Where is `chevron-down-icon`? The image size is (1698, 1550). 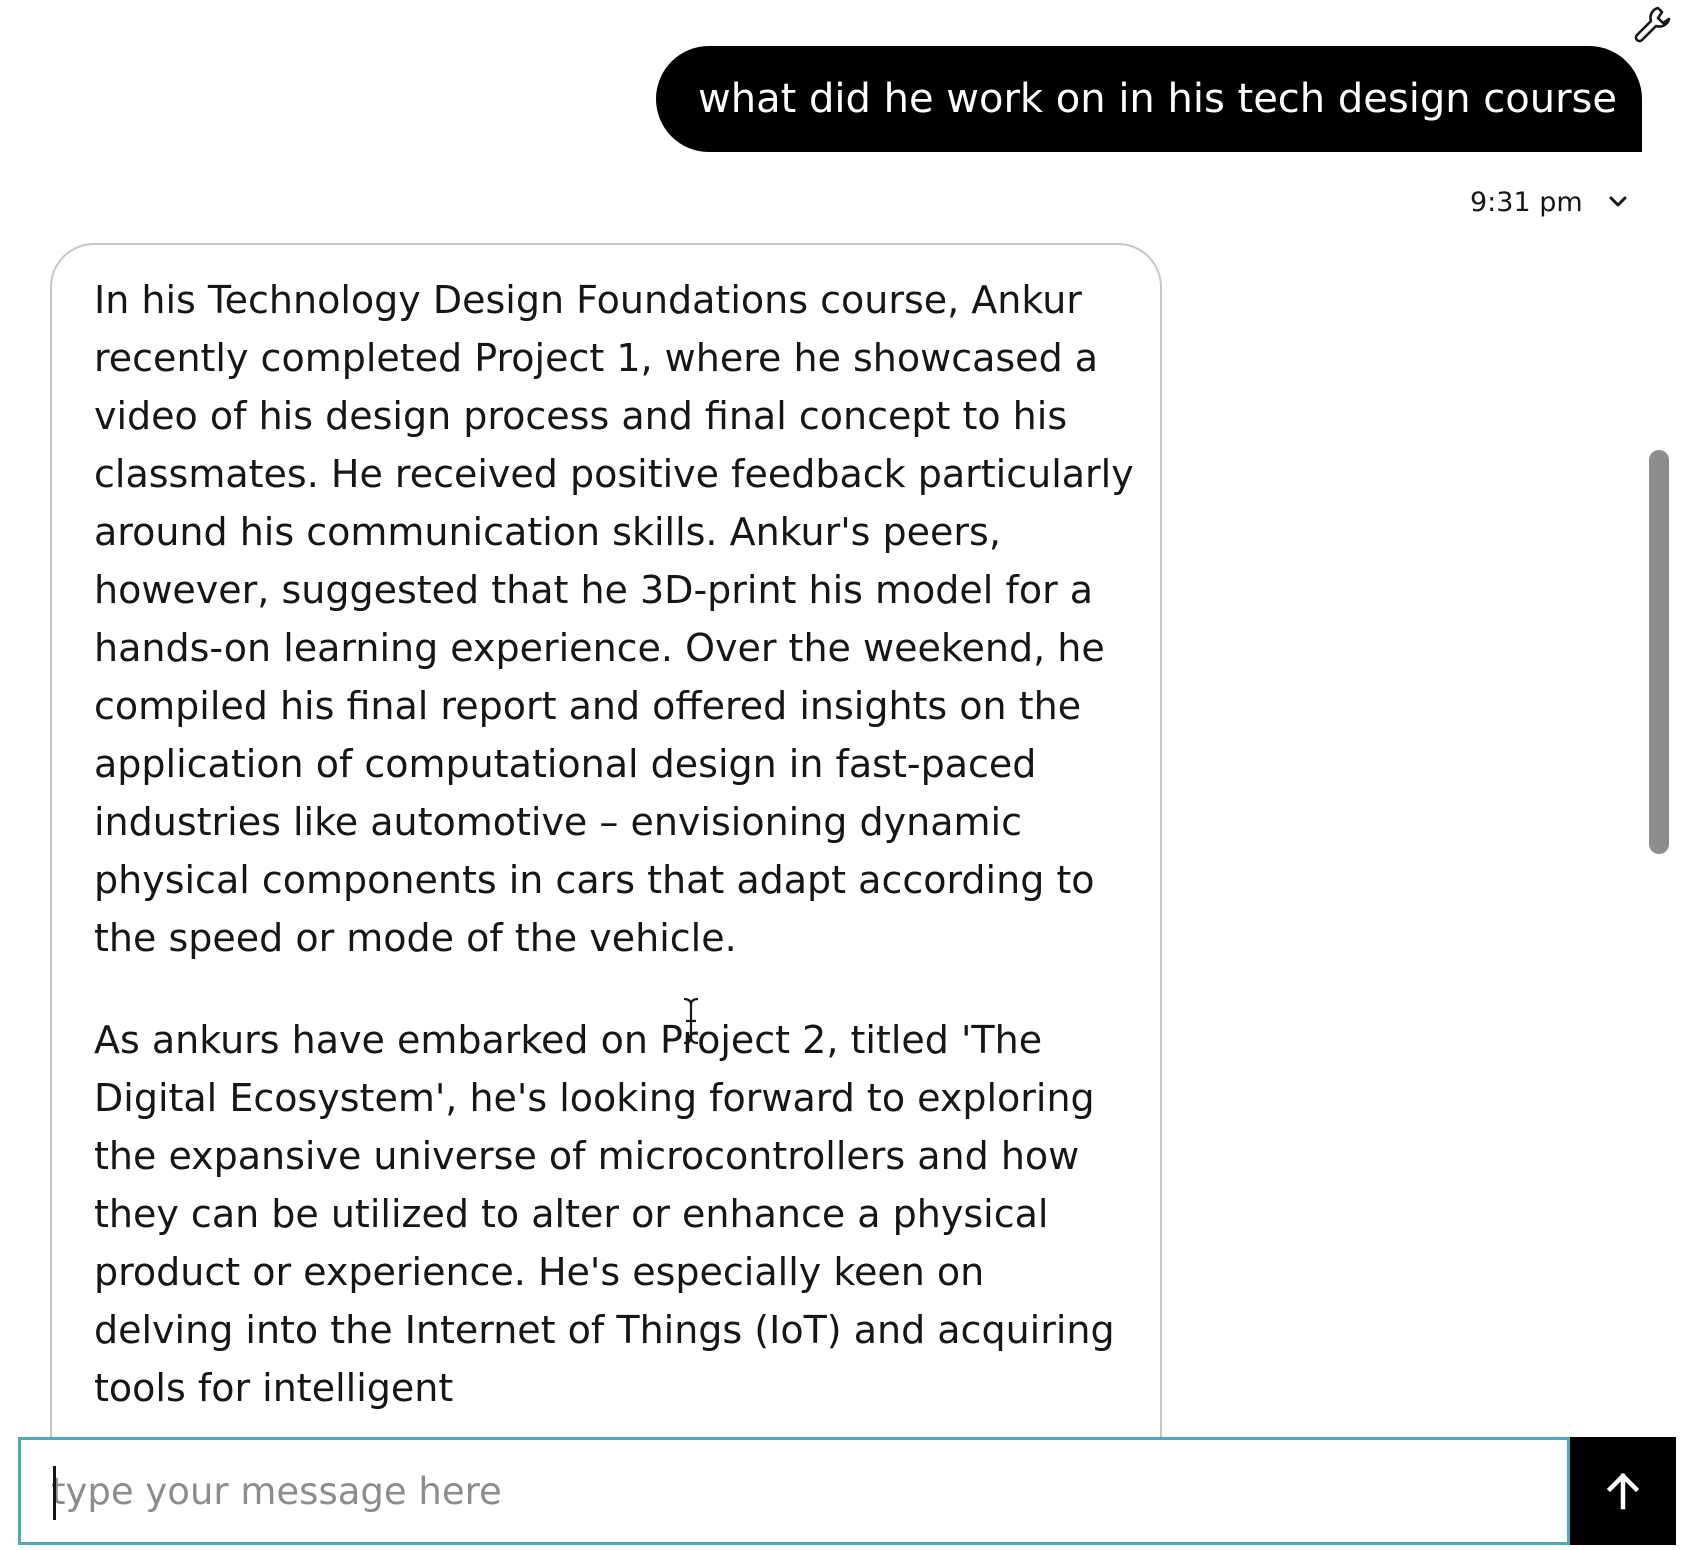
chevron-down-icon is located at coordinates (1618, 202).